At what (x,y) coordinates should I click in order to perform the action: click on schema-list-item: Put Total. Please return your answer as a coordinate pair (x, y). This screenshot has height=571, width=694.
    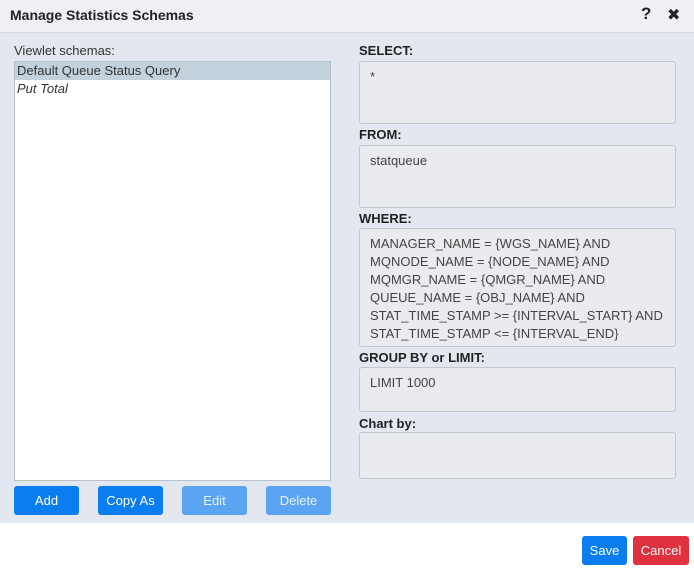
    Looking at the image, I should click on (172, 89).